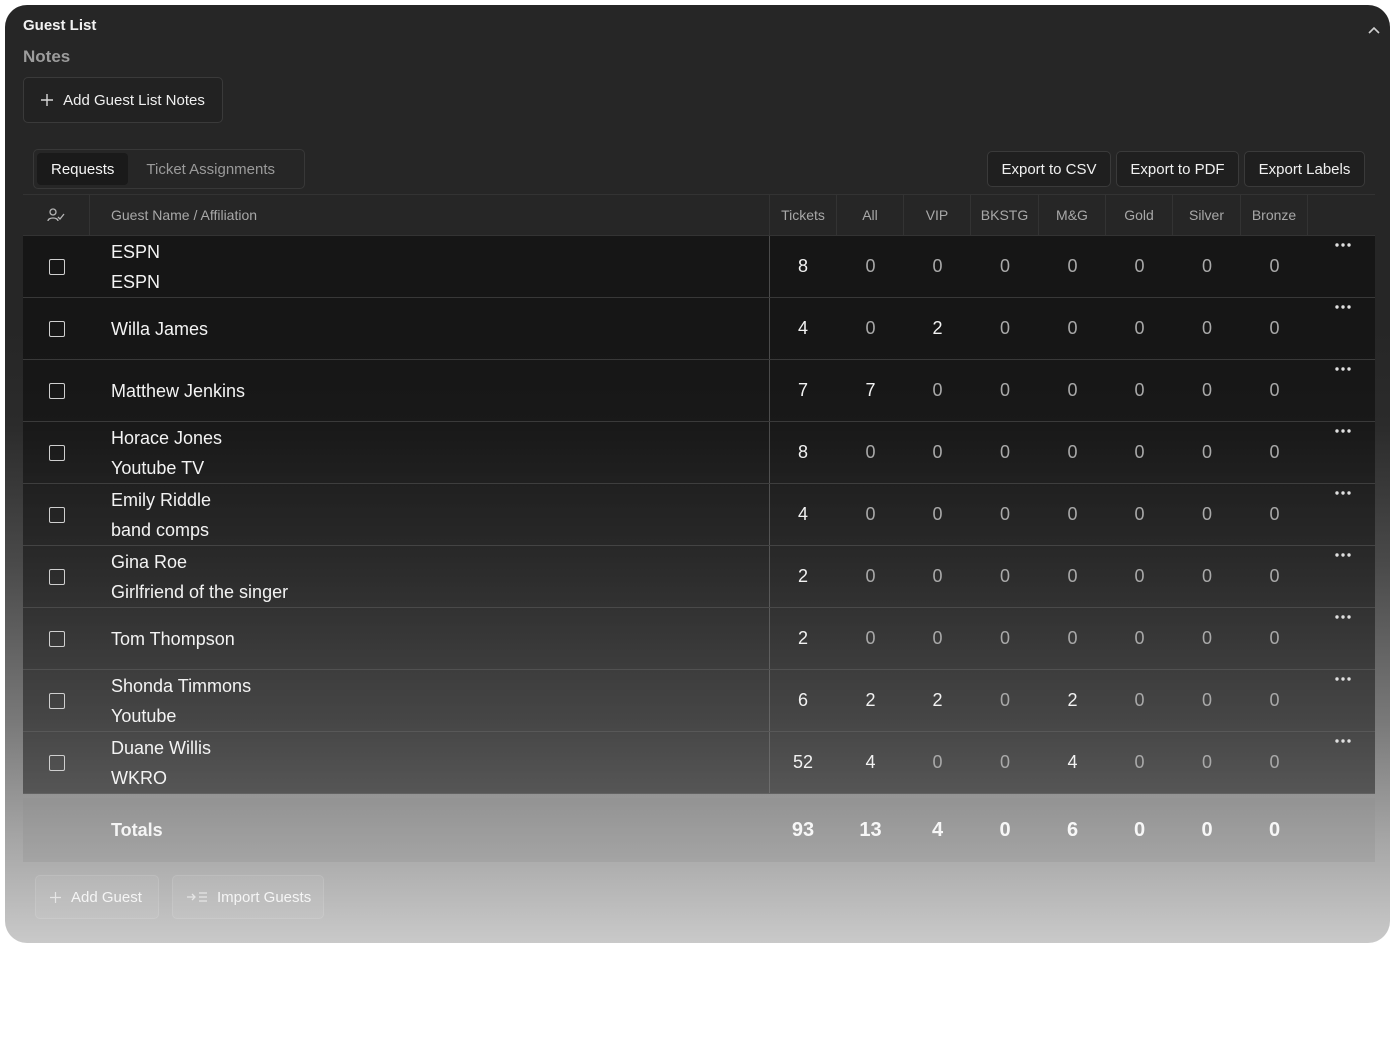 The width and height of the screenshot is (1400, 1052). What do you see at coordinates (161, 747) in the screenshot?
I see `guest-name: Duane Willis` at bounding box center [161, 747].